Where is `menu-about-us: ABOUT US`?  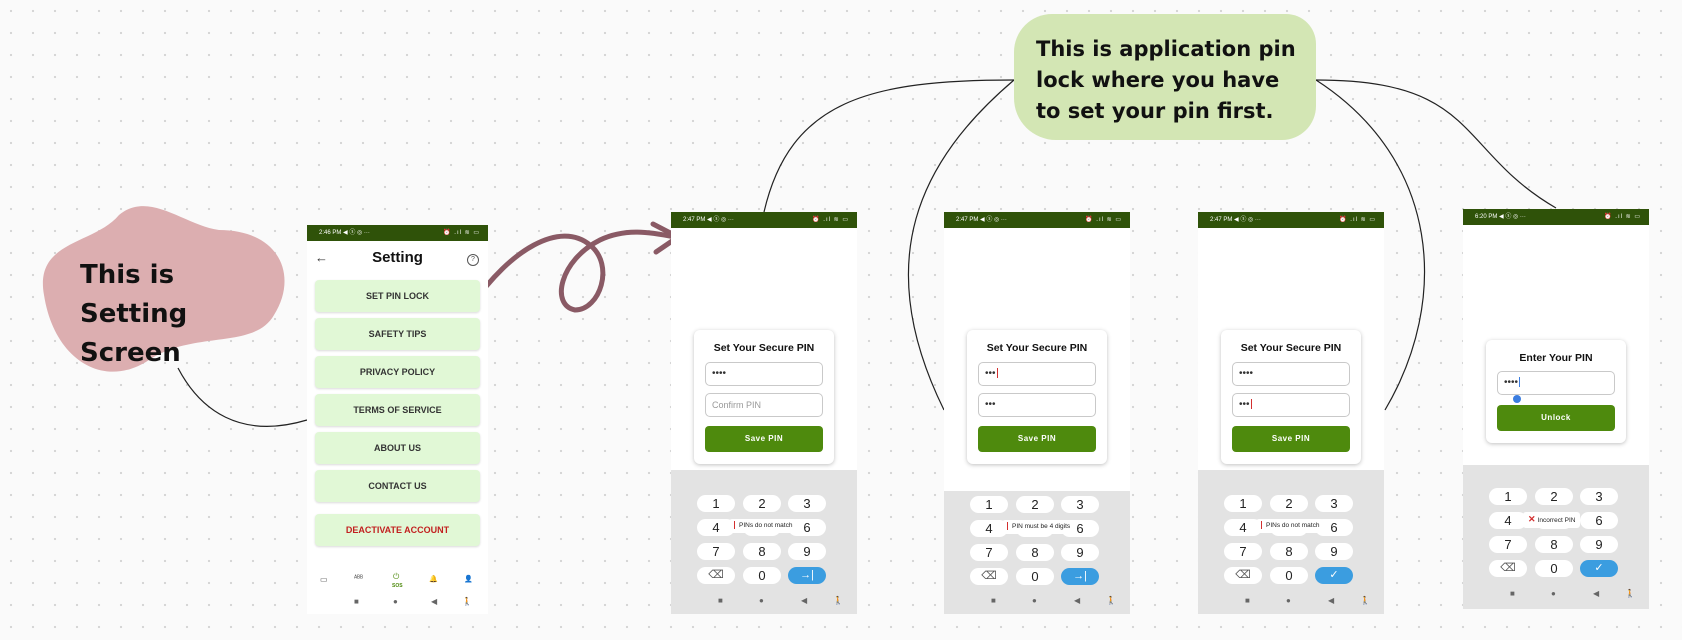
menu-about-us: ABOUT US is located at coordinates (397, 448).